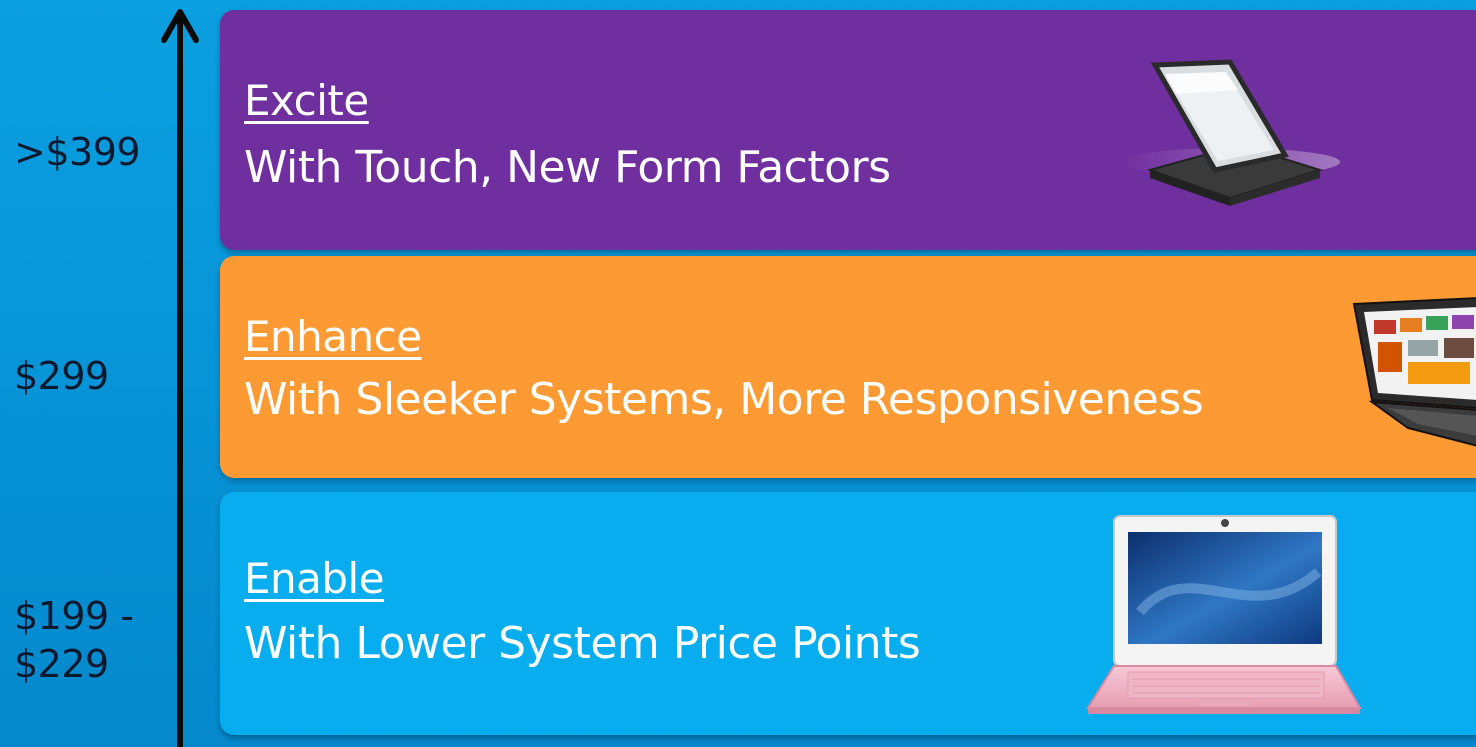  I want to click on tier-title: Enhance, so click(333, 336).